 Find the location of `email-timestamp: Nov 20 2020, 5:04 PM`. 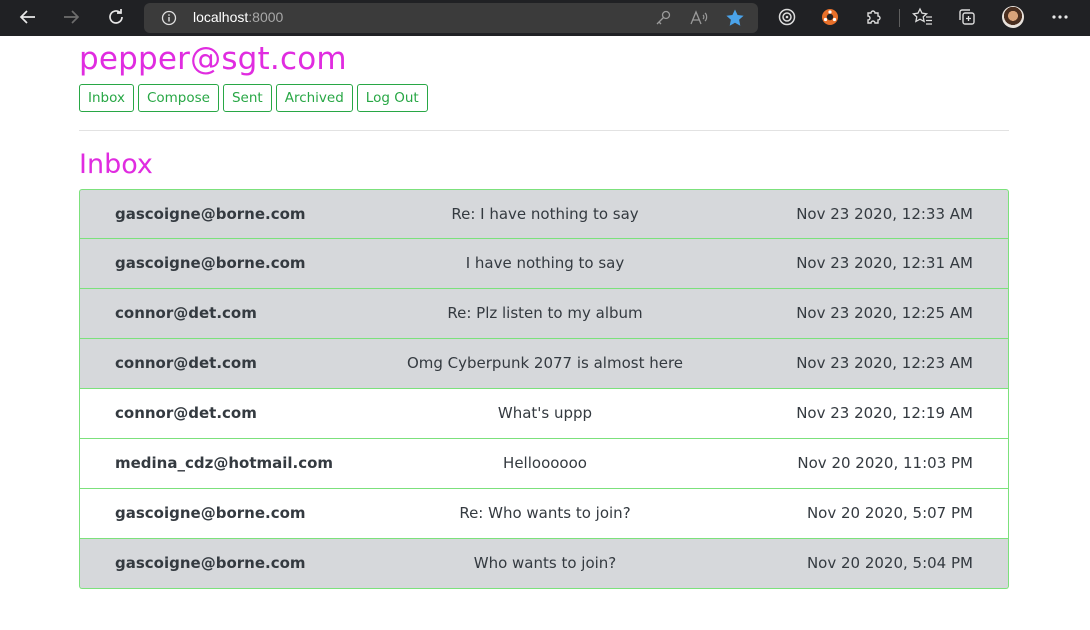

email-timestamp: Nov 20 2020, 5:04 PM is located at coordinates (889, 563).